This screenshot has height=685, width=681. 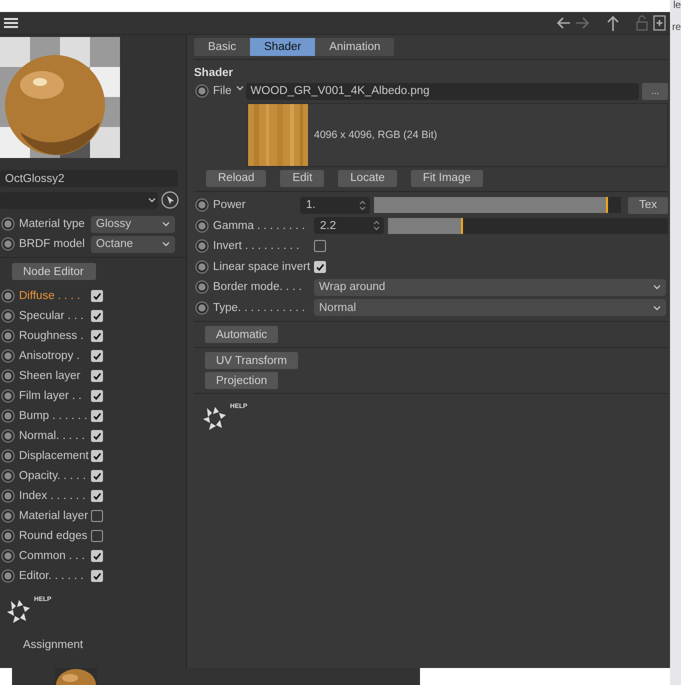 I want to click on channel-item: Roughness ., so click(x=55, y=336).